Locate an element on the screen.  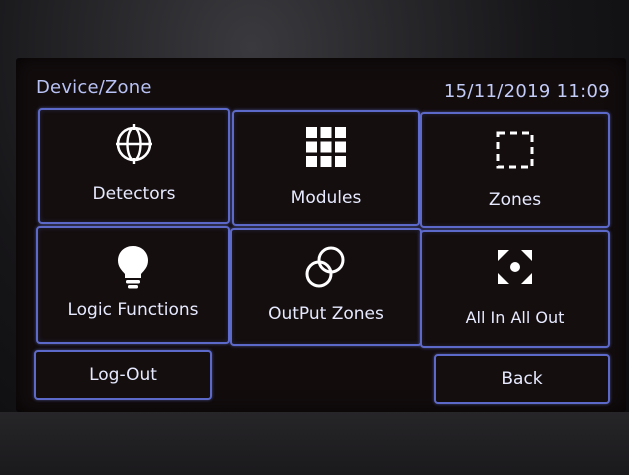
overlapping-circles-icon is located at coordinates (325, 267).